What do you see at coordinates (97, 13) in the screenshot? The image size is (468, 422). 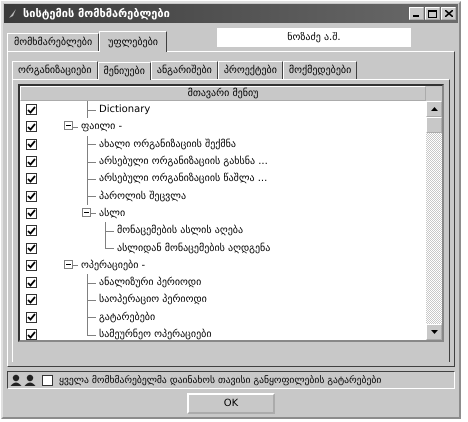 I see `window-title: სისტემის მომხმარებლები` at bounding box center [97, 13].